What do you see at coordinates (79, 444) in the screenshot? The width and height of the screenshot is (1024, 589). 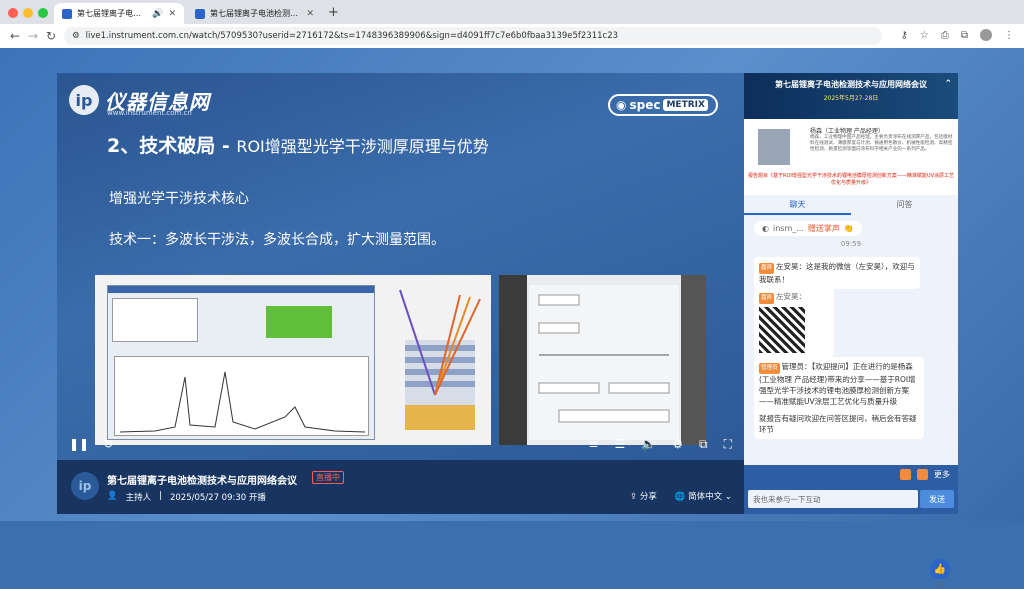 I see `pause-icon: ❚❚` at bounding box center [79, 444].